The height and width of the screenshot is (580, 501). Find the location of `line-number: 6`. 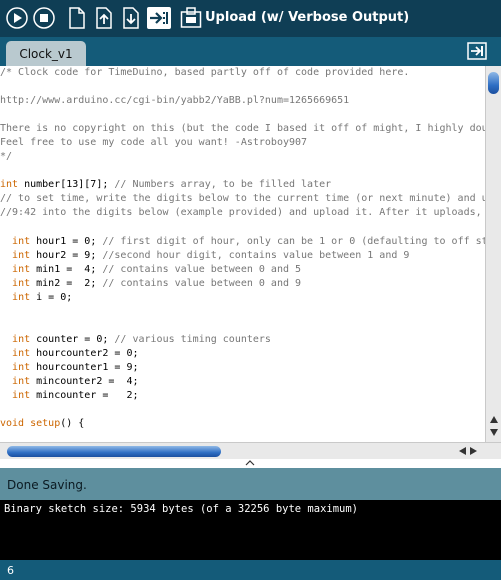

line-number: 6 is located at coordinates (10, 570).